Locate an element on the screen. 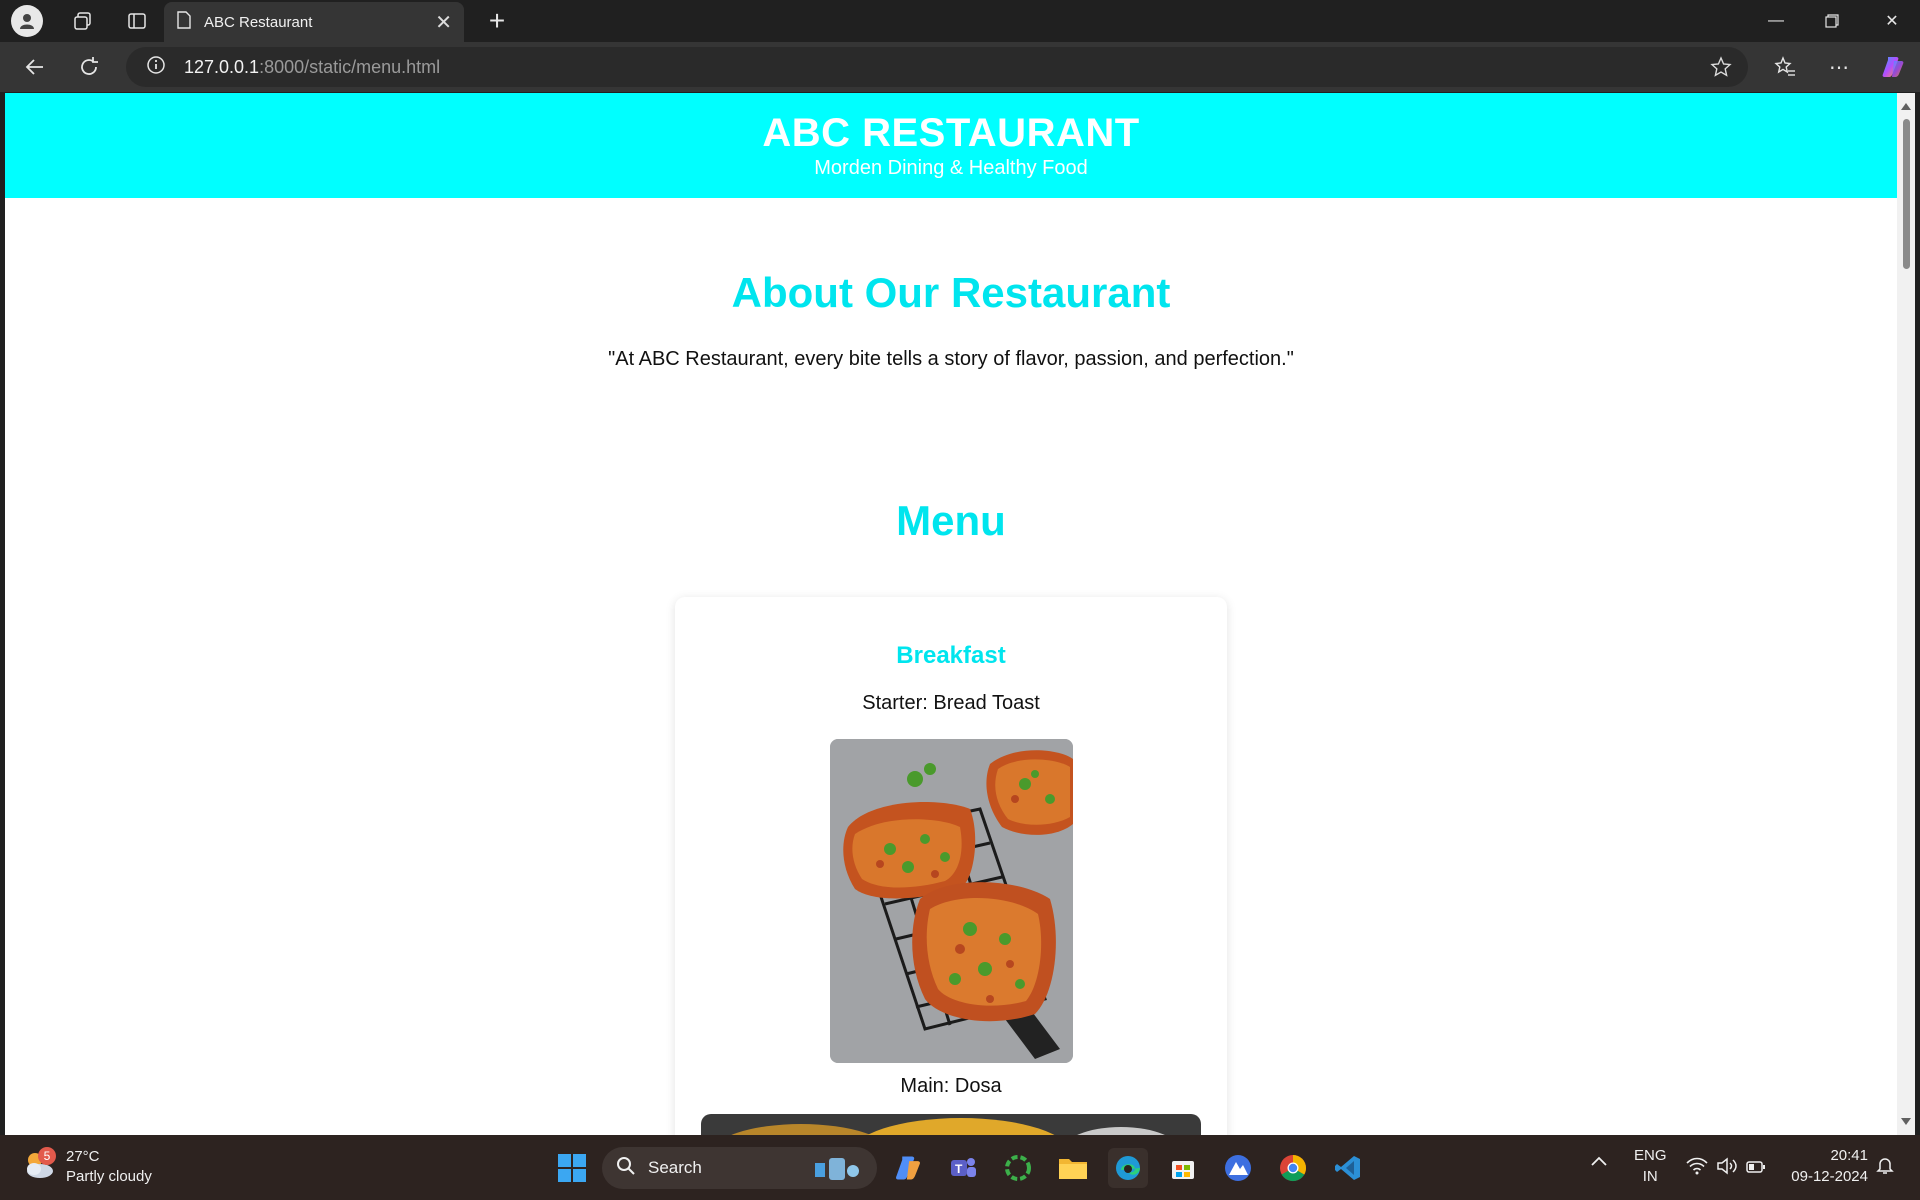 This screenshot has width=1920, height=1200. more-options-icon: ⋯ is located at coordinates (1839, 67).